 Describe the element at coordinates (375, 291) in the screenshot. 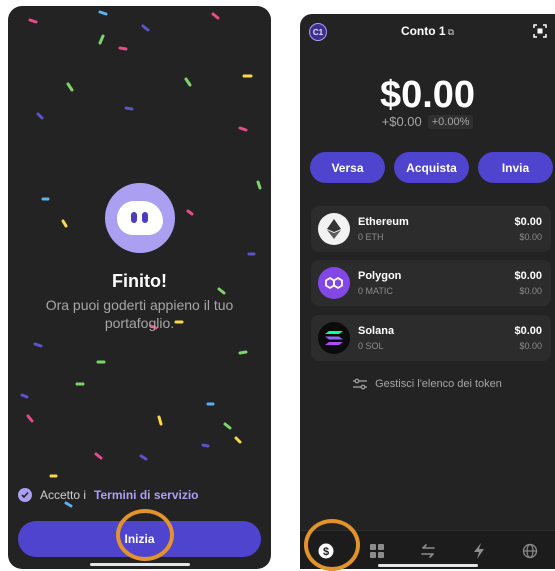

I see `token-amount: 0 MATIC` at that location.